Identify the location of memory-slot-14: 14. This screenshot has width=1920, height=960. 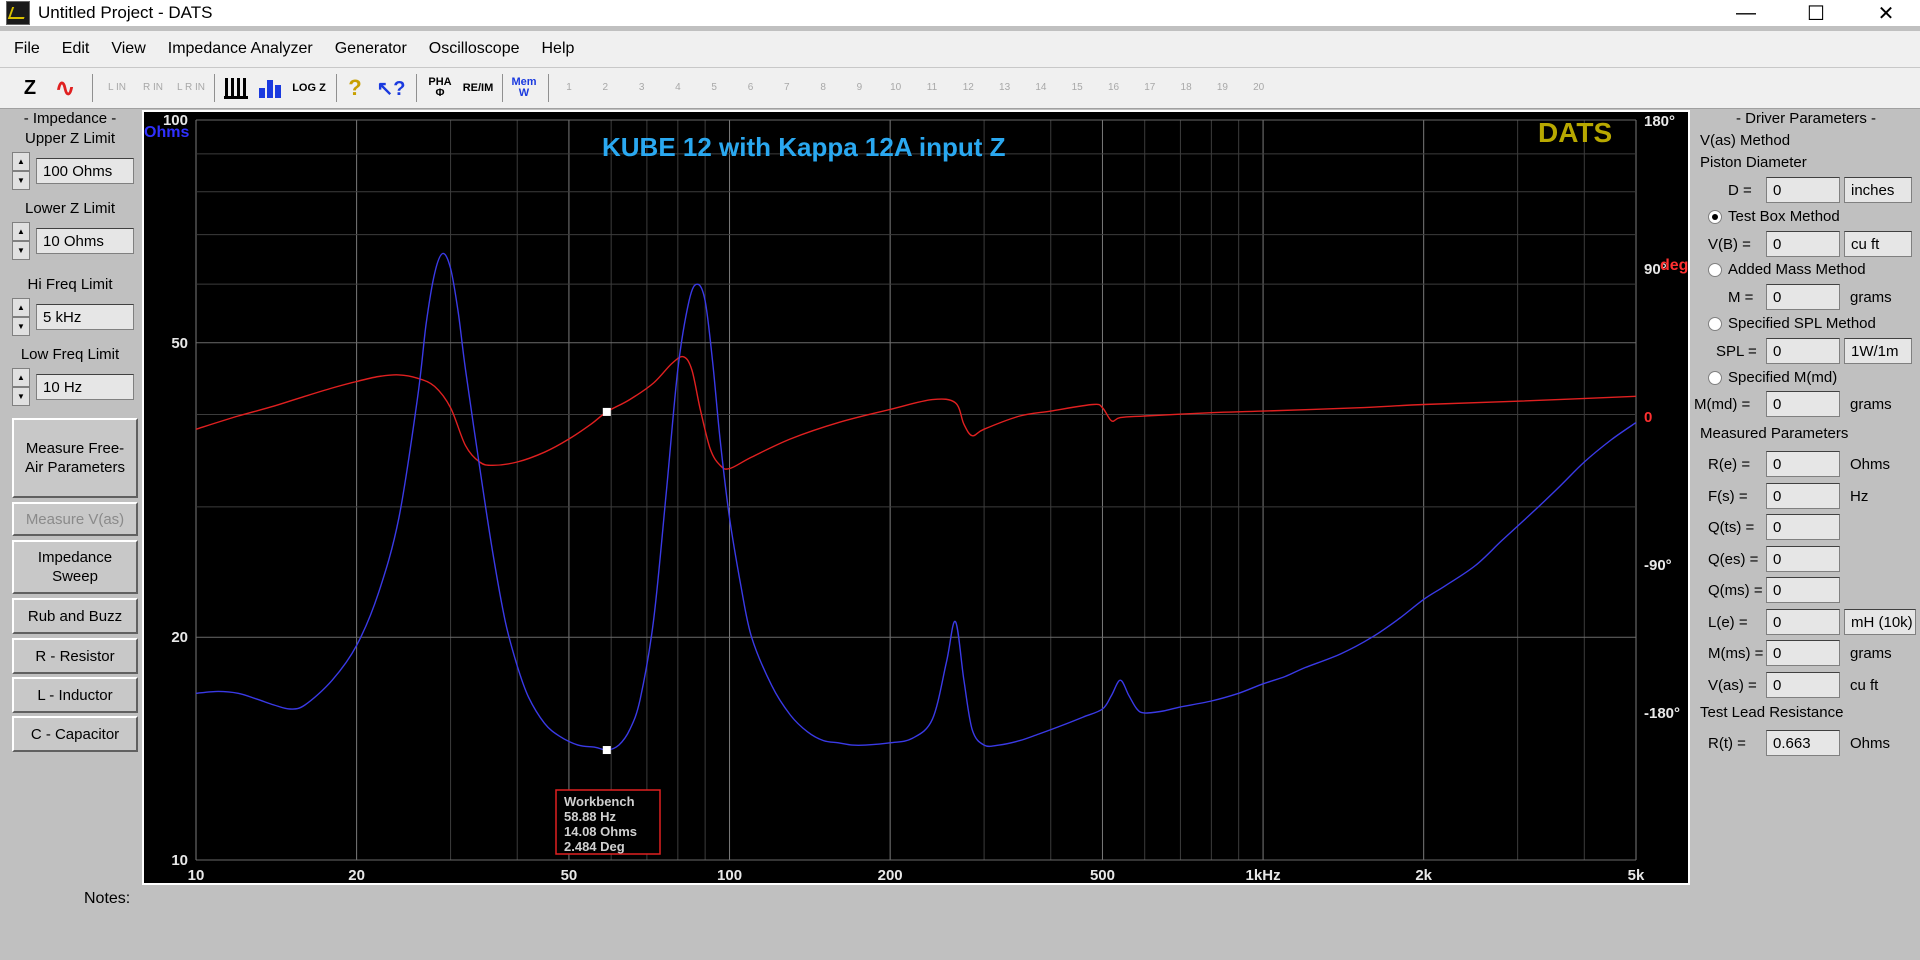
(1041, 88).